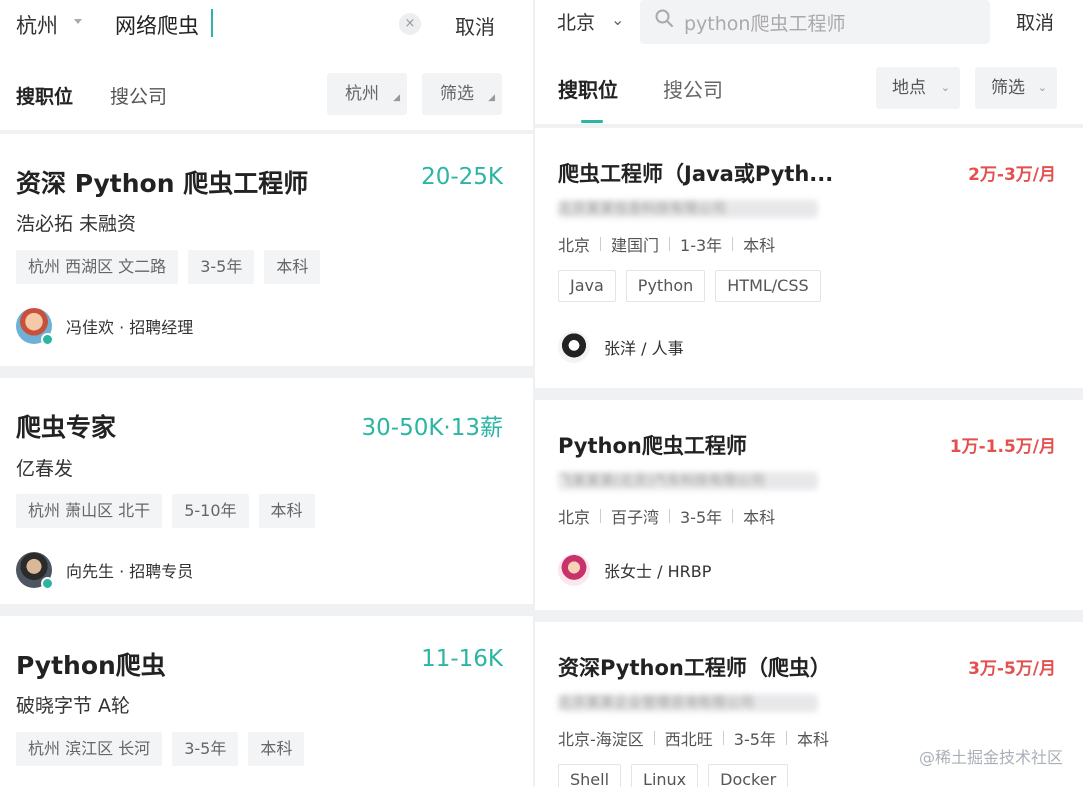  What do you see at coordinates (91, 665) in the screenshot?
I see `job-title: Python爬虫` at bounding box center [91, 665].